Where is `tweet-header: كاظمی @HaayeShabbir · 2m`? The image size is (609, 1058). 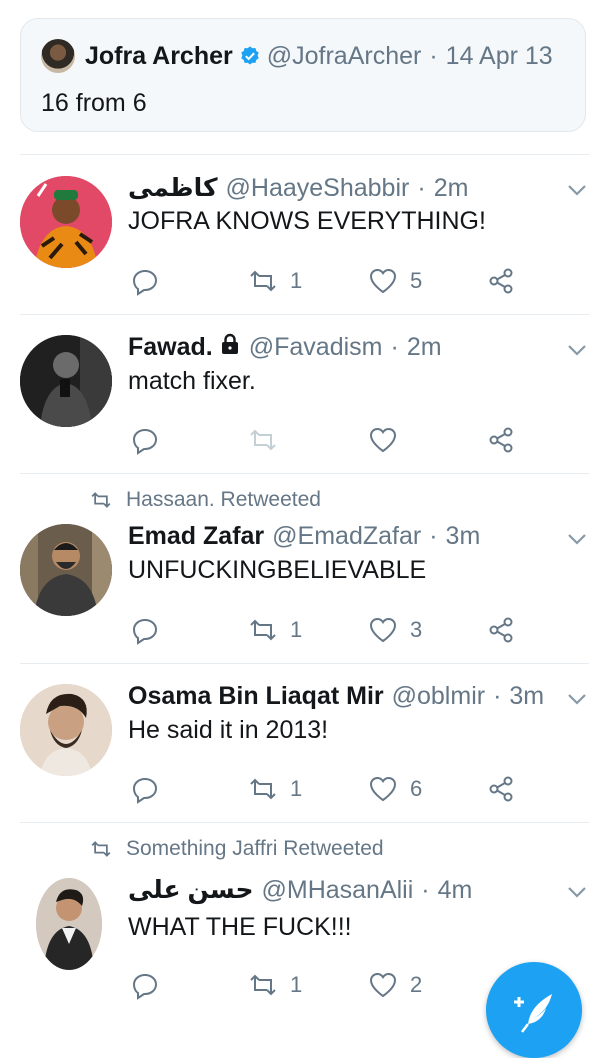 tweet-header: كاظمی @HaayeShabbir · 2m is located at coordinates (348, 188).